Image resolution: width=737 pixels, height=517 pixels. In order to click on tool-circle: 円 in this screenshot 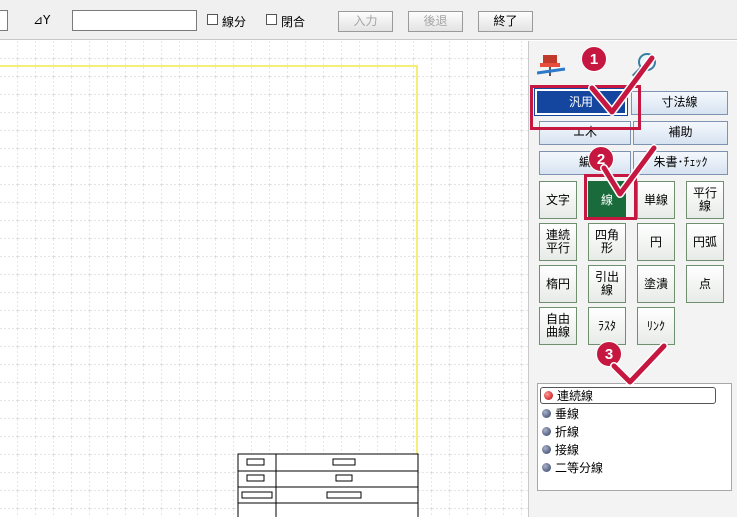, I will do `click(656, 242)`.